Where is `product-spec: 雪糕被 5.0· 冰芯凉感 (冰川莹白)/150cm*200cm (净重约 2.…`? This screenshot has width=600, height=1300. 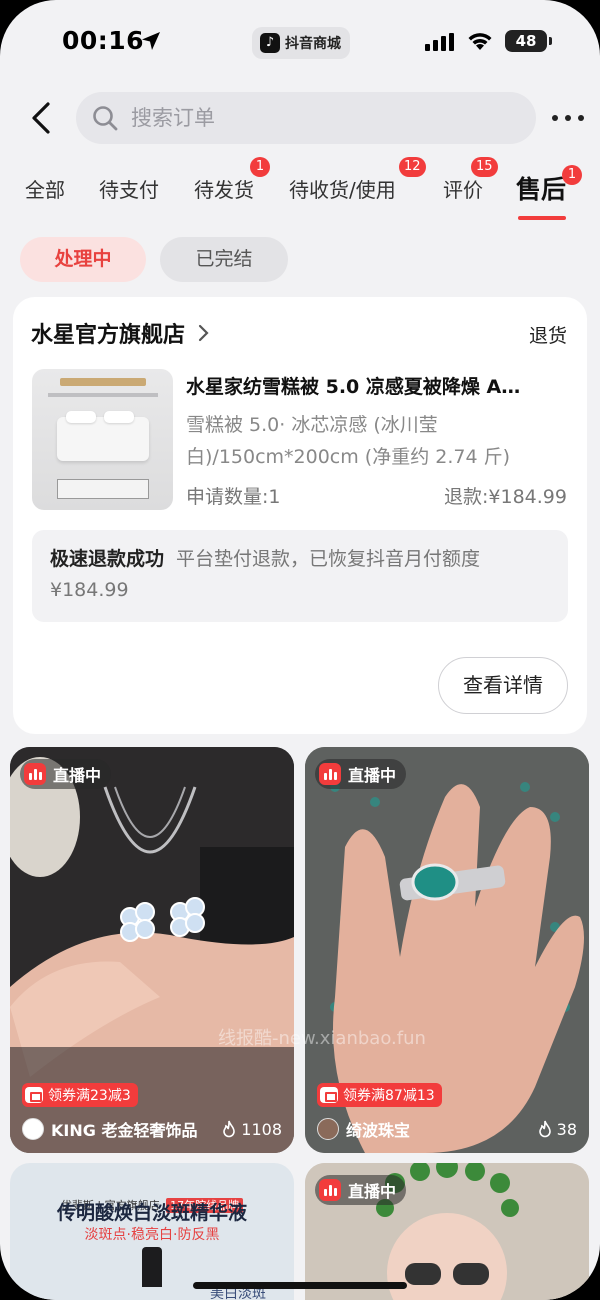 product-spec: 雪糕被 5.0· 冰芯凉感 (冰川莹白)/150cm*200cm (净重约 2.… is located at coordinates (348, 441).